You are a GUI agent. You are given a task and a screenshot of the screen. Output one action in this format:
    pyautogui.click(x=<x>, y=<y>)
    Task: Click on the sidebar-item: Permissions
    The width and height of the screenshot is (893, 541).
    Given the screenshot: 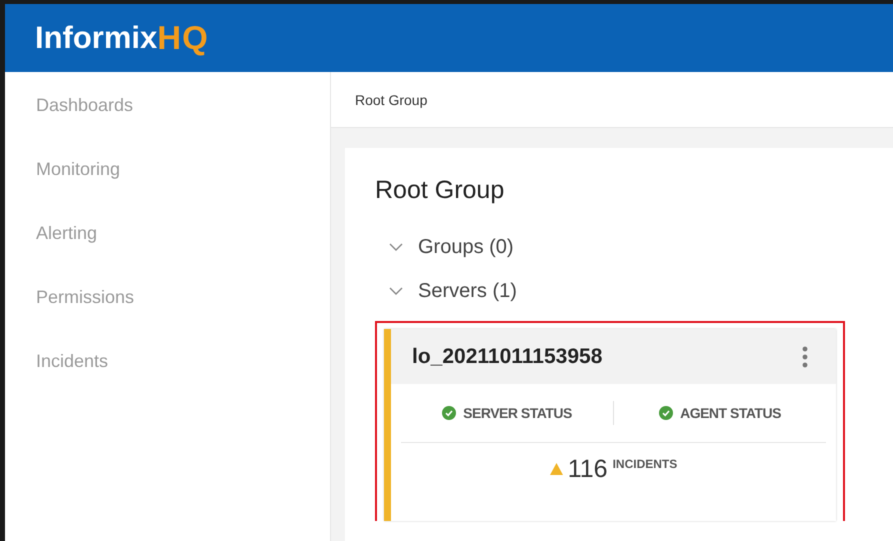 What is the action you would take?
    pyautogui.click(x=167, y=317)
    